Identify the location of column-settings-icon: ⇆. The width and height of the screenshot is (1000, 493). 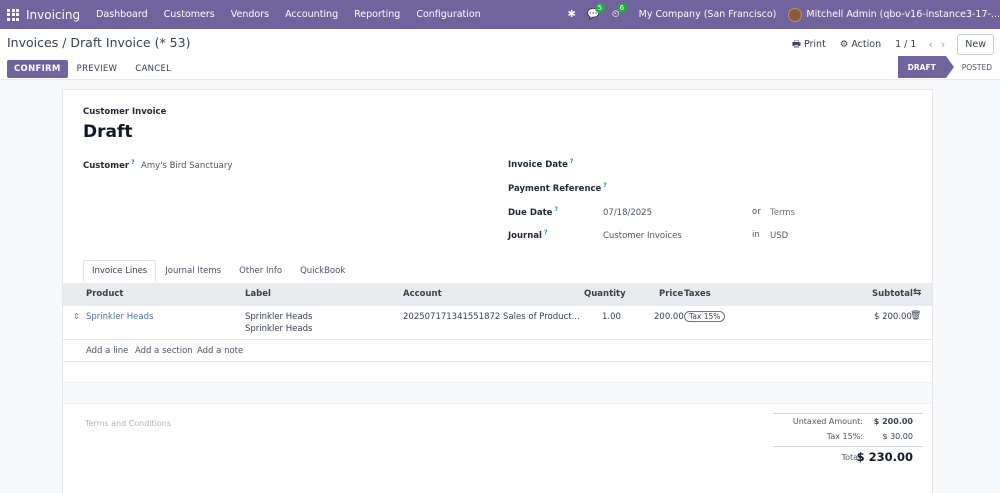
(917, 292).